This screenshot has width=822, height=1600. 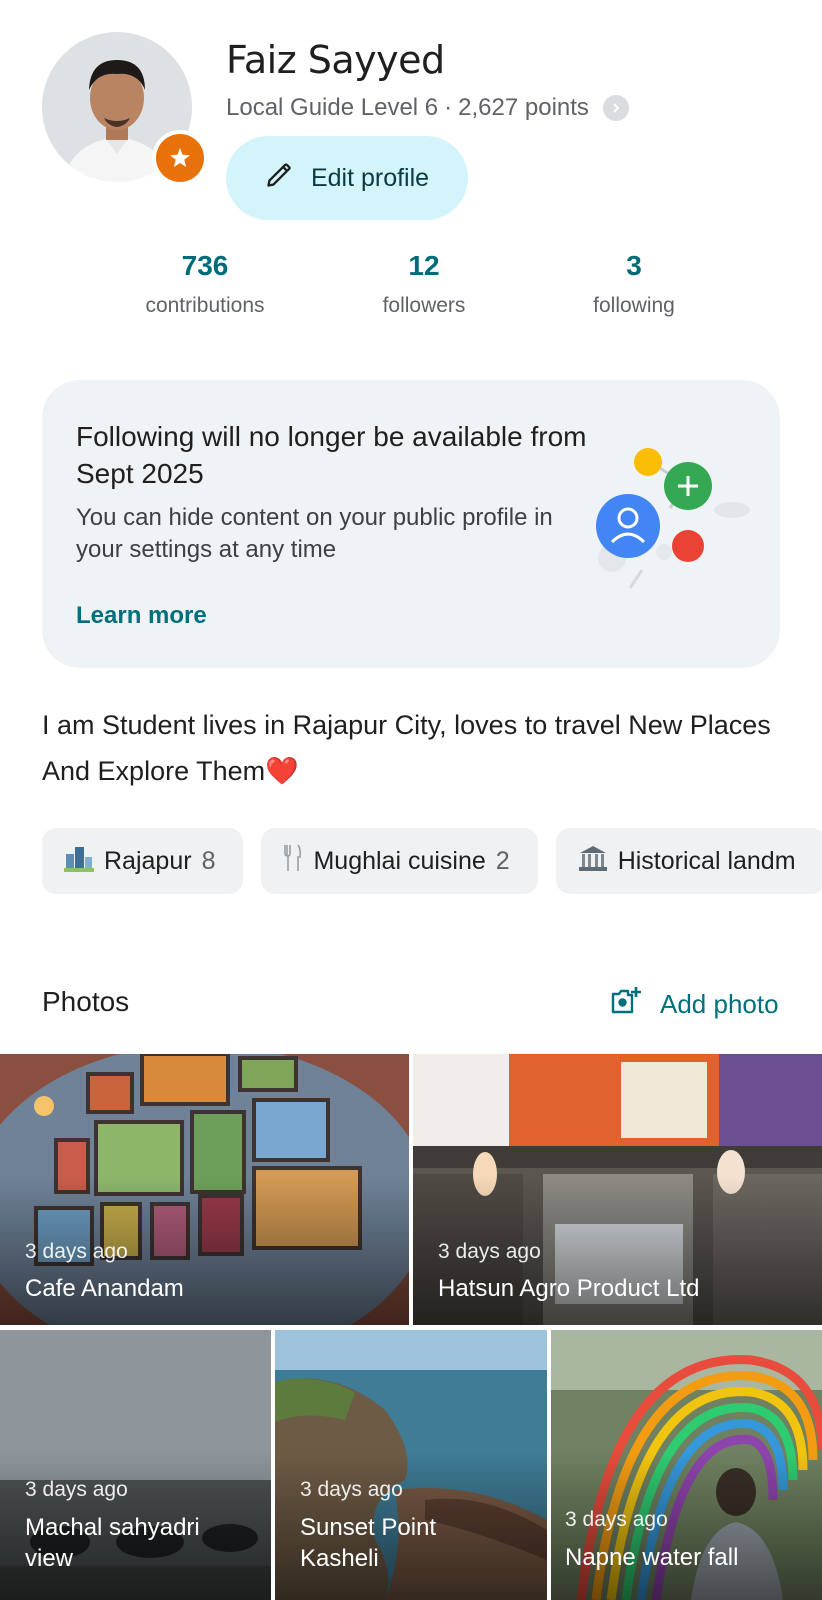 What do you see at coordinates (279, 178) in the screenshot?
I see `pencil-icon` at bounding box center [279, 178].